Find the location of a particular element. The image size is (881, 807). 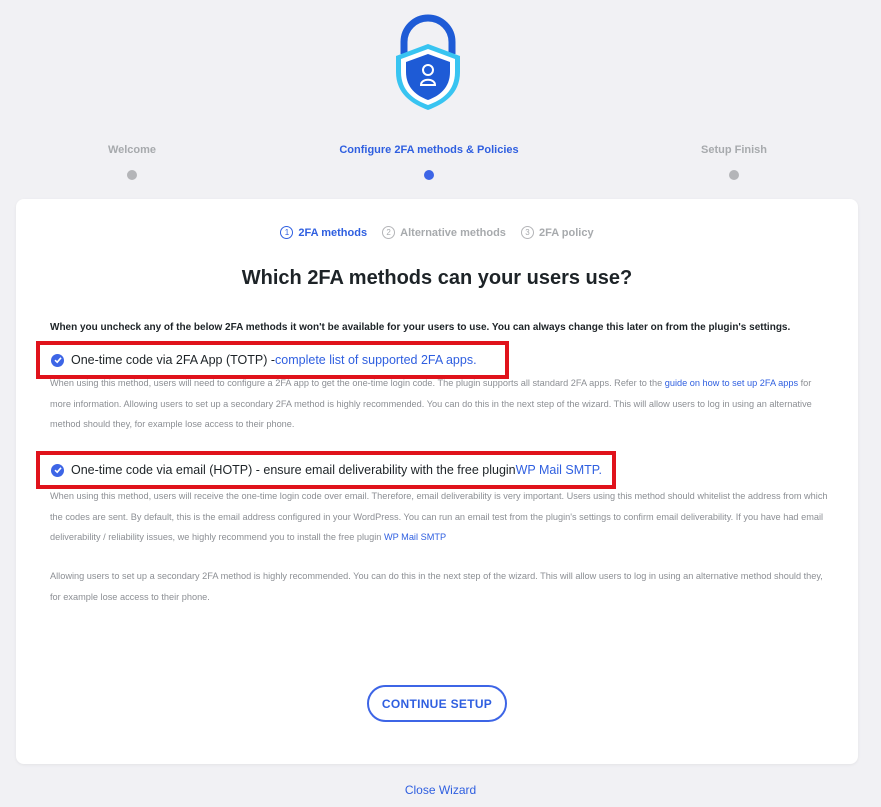

wp-mail-smtp-link: WP Mail SMTP. is located at coordinates (559, 470).